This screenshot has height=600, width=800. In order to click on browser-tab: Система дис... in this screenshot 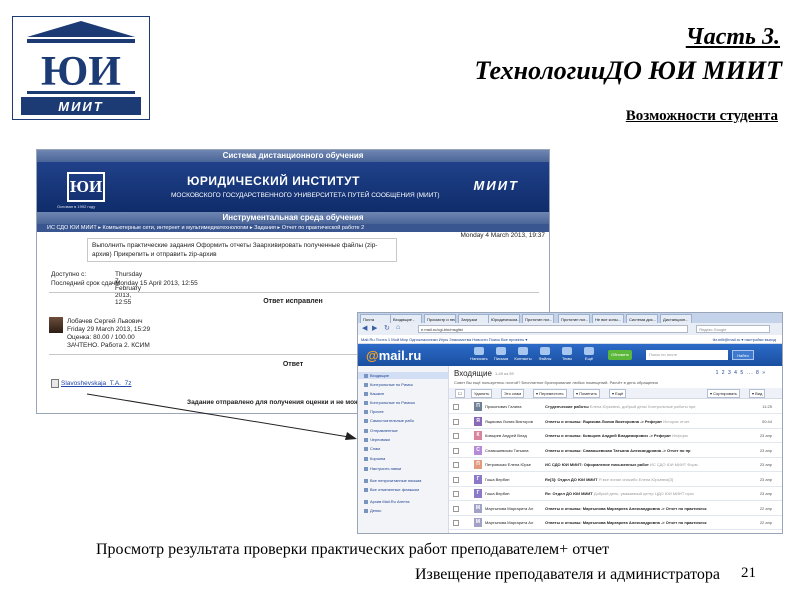, I will do `click(642, 318)`.